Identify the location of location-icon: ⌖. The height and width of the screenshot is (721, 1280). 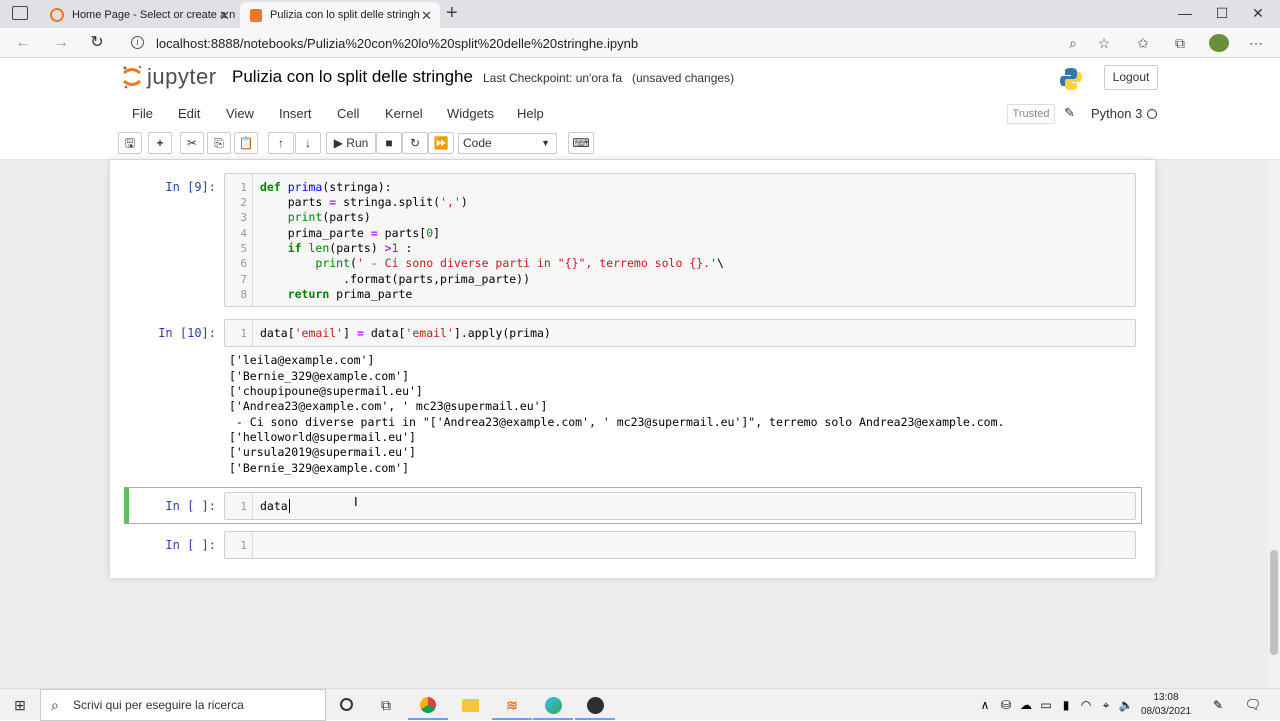
(1106, 705).